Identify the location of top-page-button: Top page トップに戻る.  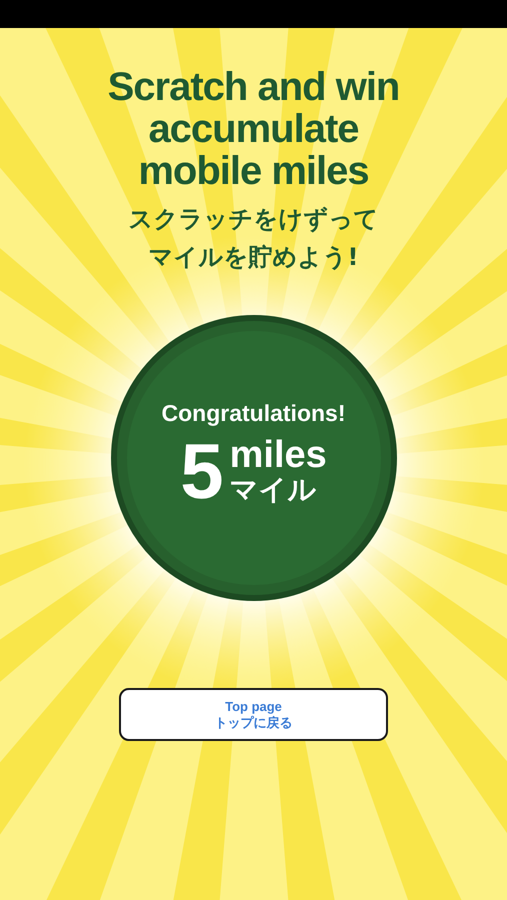
(253, 714).